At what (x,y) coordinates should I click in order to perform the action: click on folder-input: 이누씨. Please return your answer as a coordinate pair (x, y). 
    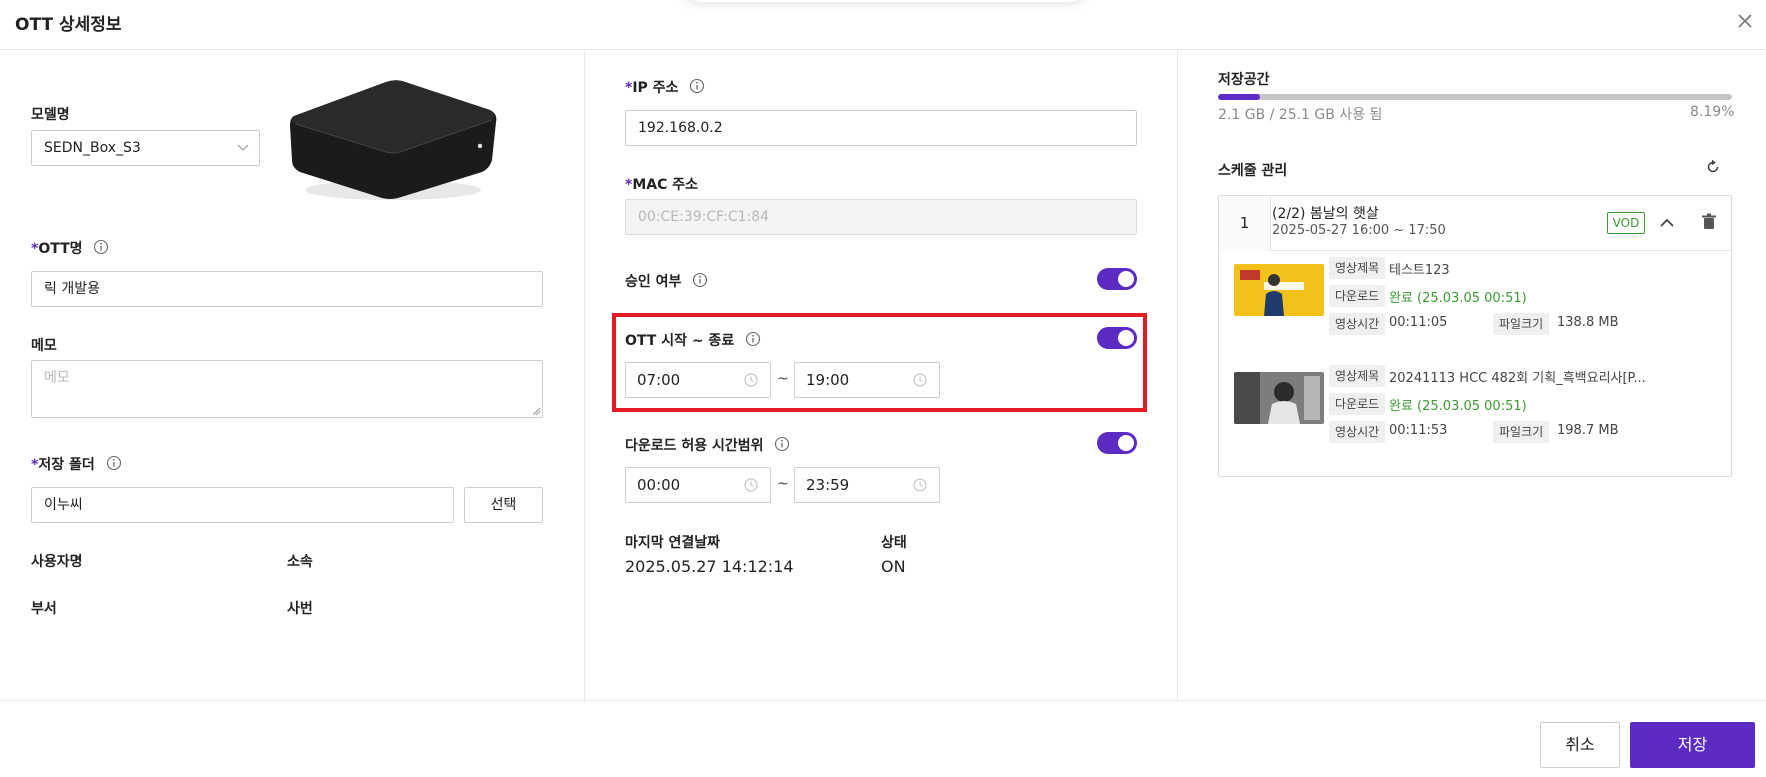
    Looking at the image, I should click on (242, 505).